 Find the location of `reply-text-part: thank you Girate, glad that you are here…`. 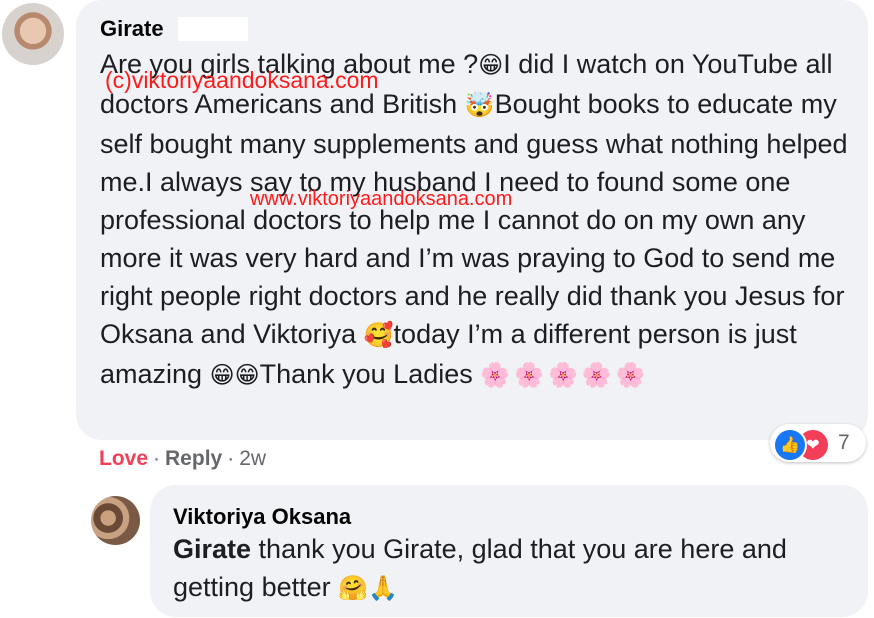

reply-text-part: thank you Girate, glad that you are here… is located at coordinates (480, 568).